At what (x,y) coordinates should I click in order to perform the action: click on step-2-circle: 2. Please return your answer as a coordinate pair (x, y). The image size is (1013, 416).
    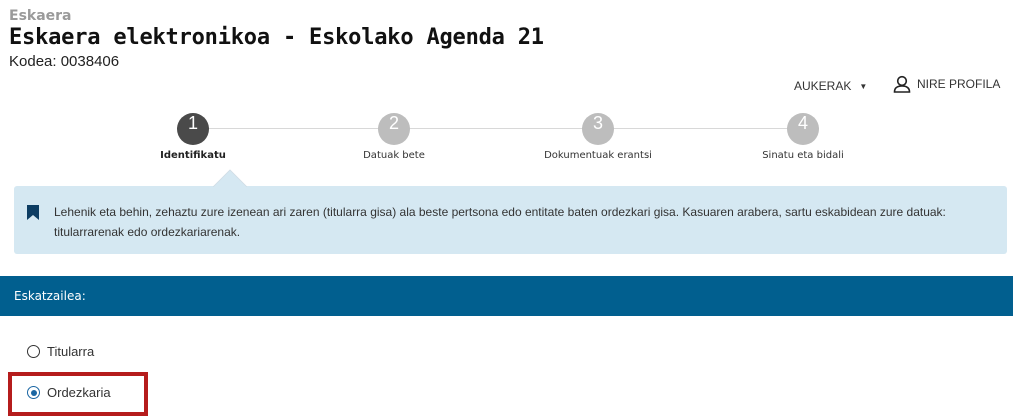
    Looking at the image, I should click on (394, 129).